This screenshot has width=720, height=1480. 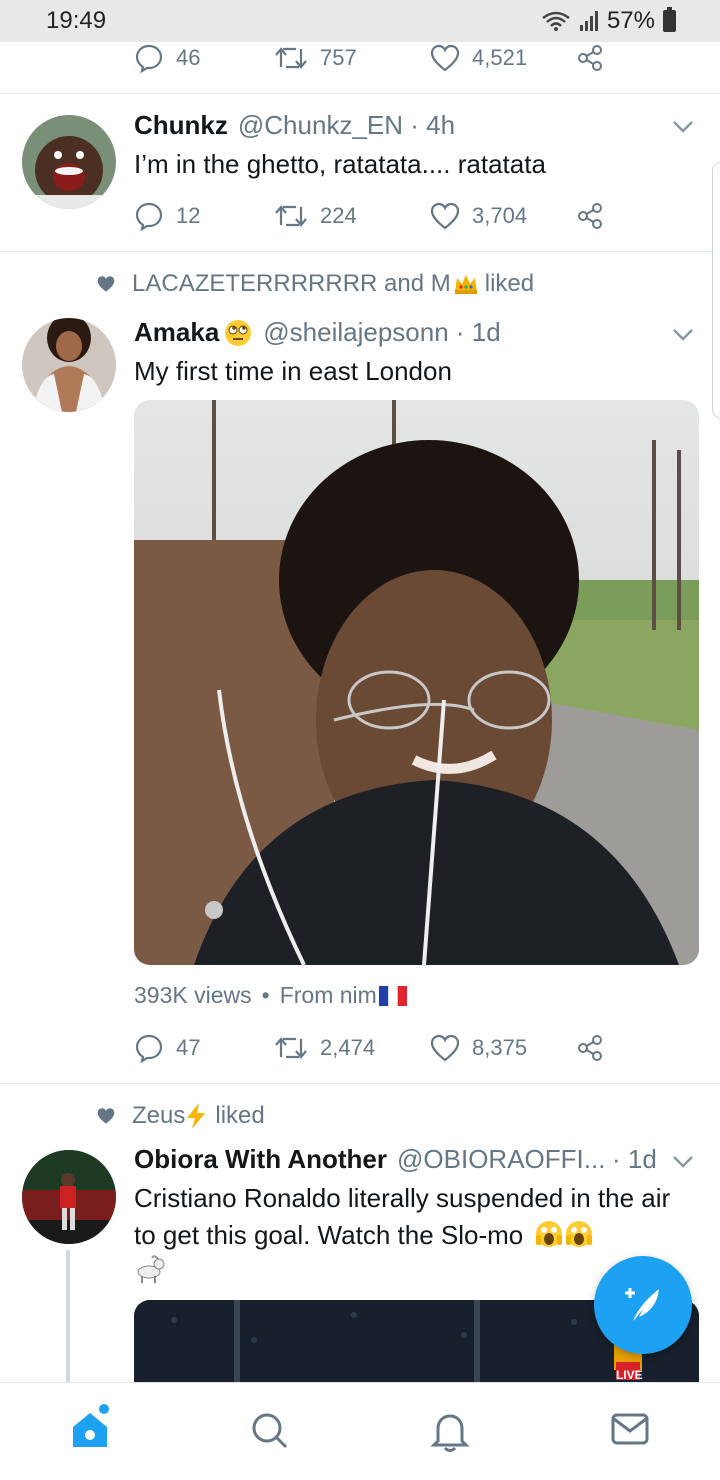 I want to click on compose-icon, so click(x=642, y=1304).